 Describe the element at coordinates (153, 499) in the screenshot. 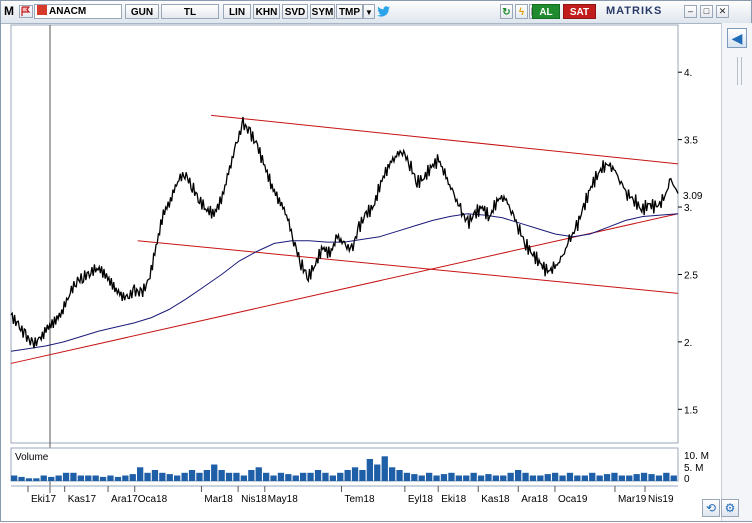

I see `x-tick-label: Oca18` at that location.